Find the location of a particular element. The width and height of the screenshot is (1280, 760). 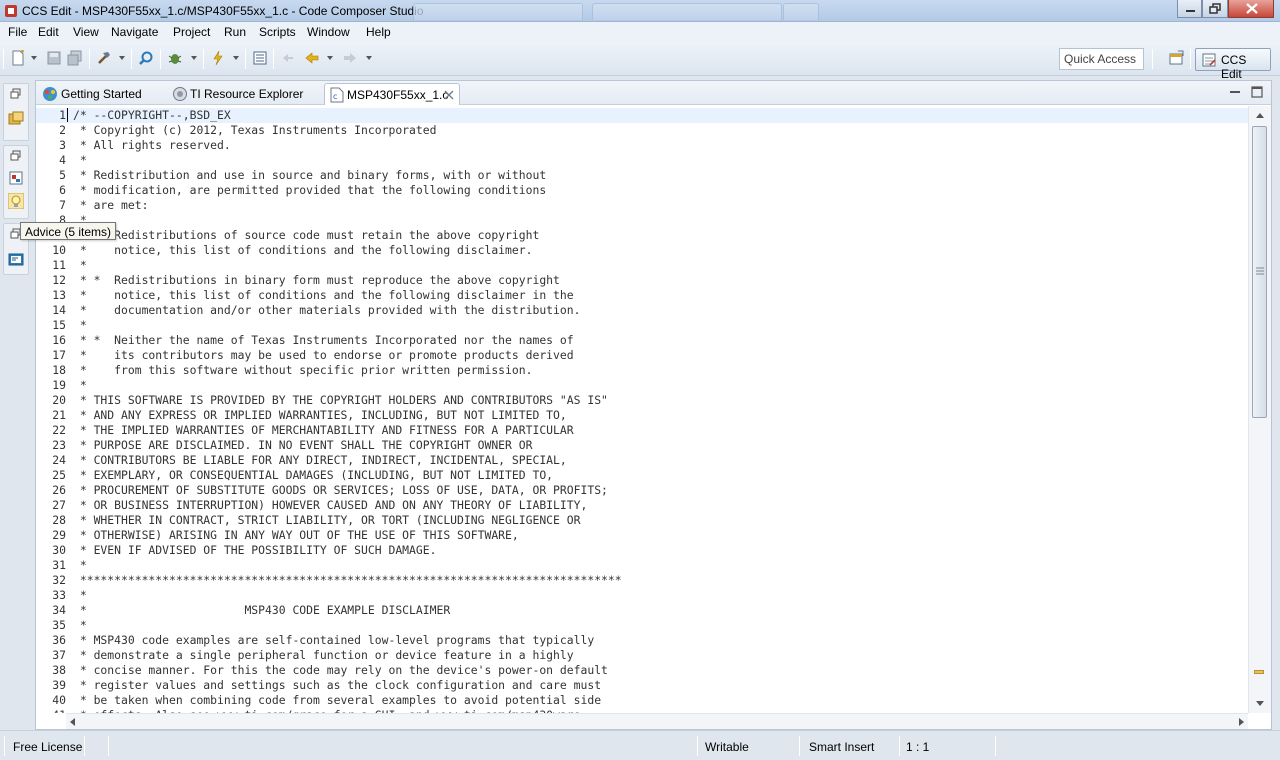

vertical-scroll-thumb is located at coordinates (1259, 272).